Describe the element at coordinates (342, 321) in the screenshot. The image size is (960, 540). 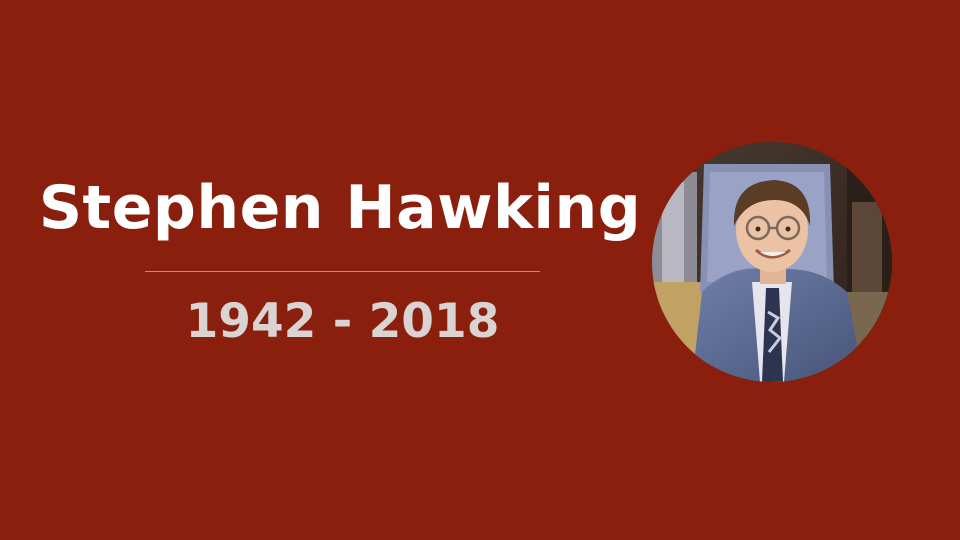
I see `slide-years: 1942 - 2018` at that location.